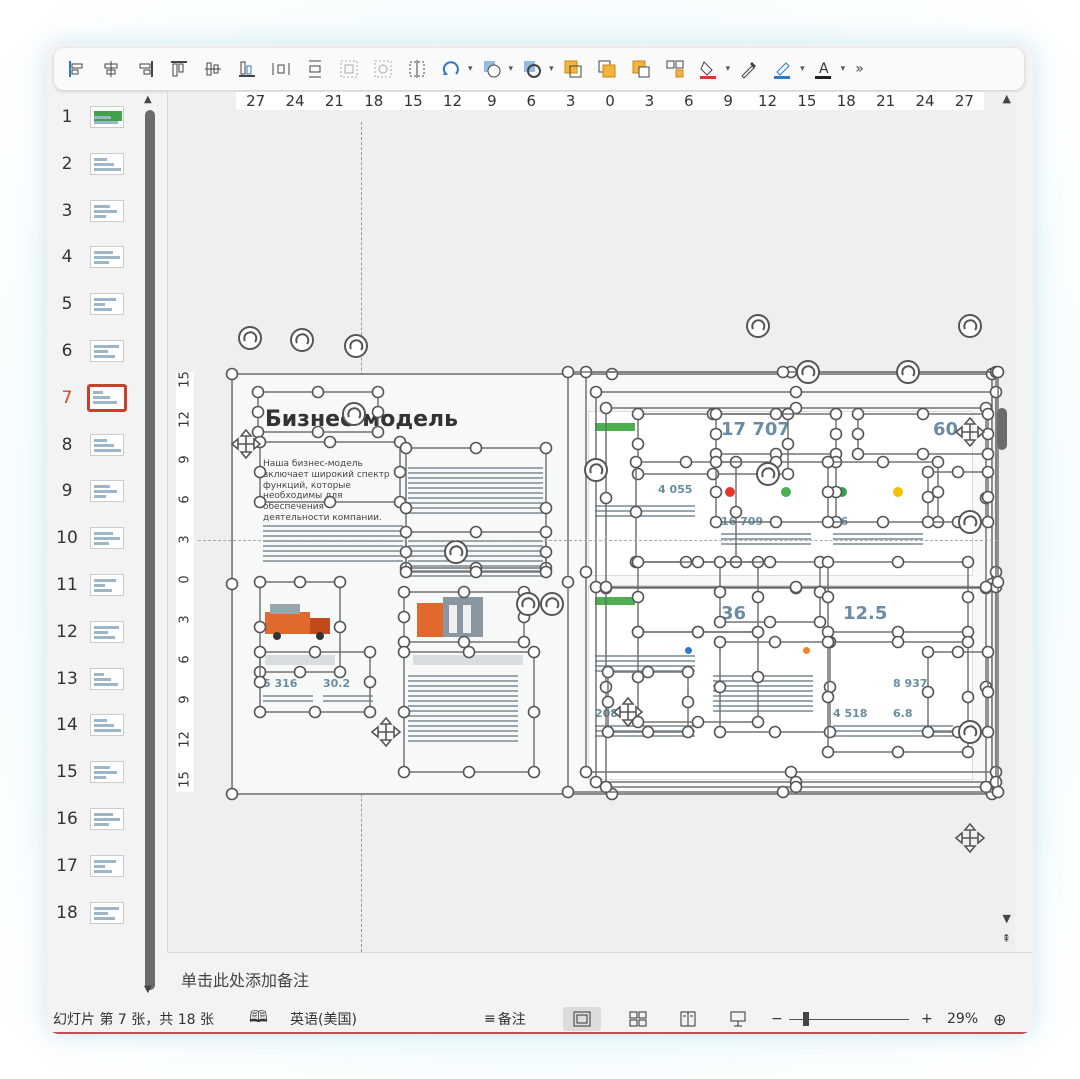  Describe the element at coordinates (962, 1019) in the screenshot. I see `zoom-level: 29%` at that location.